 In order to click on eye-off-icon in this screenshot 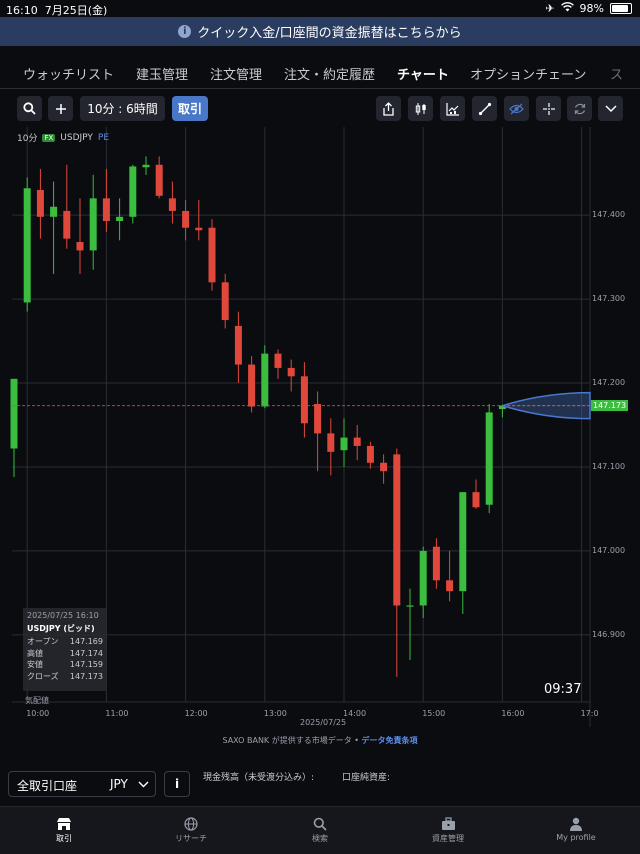, I will do `click(516, 108)`.